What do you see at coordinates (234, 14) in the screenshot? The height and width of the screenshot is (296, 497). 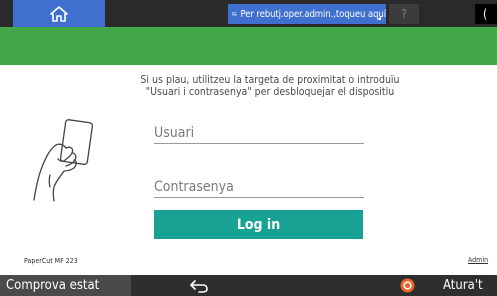 I see `operator-screen-icon` at bounding box center [234, 14].